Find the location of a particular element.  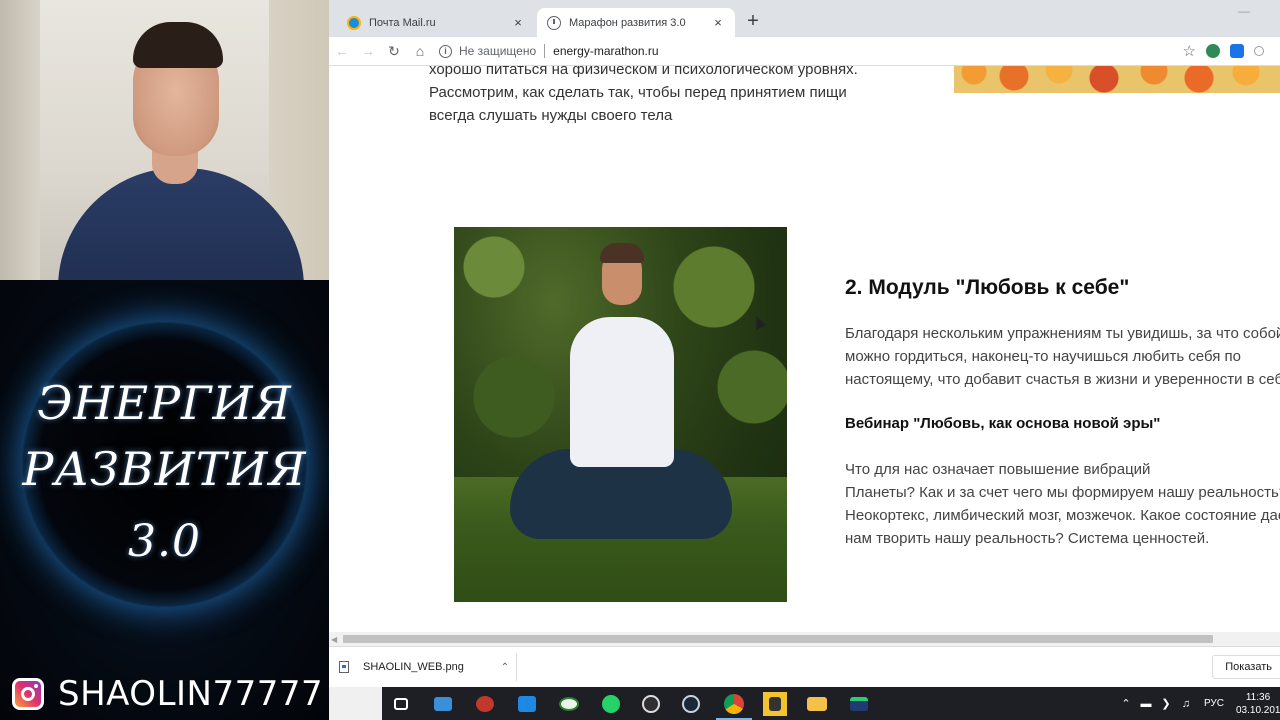

horizontal-scrollbar: ◀ is located at coordinates (804, 639).